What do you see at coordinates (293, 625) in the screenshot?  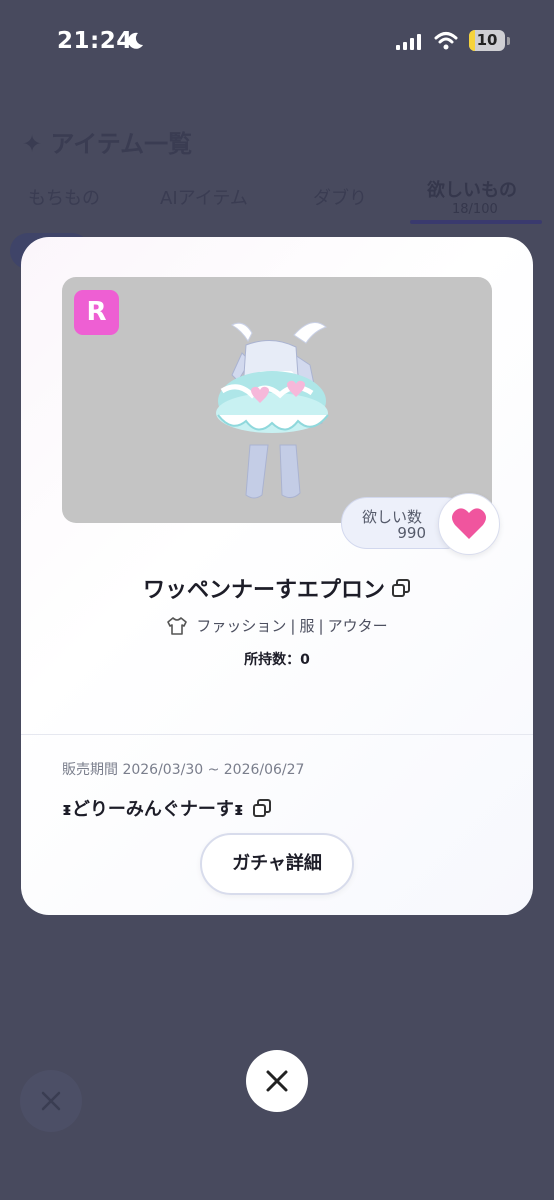 I see `category-sep-1: |` at bounding box center [293, 625].